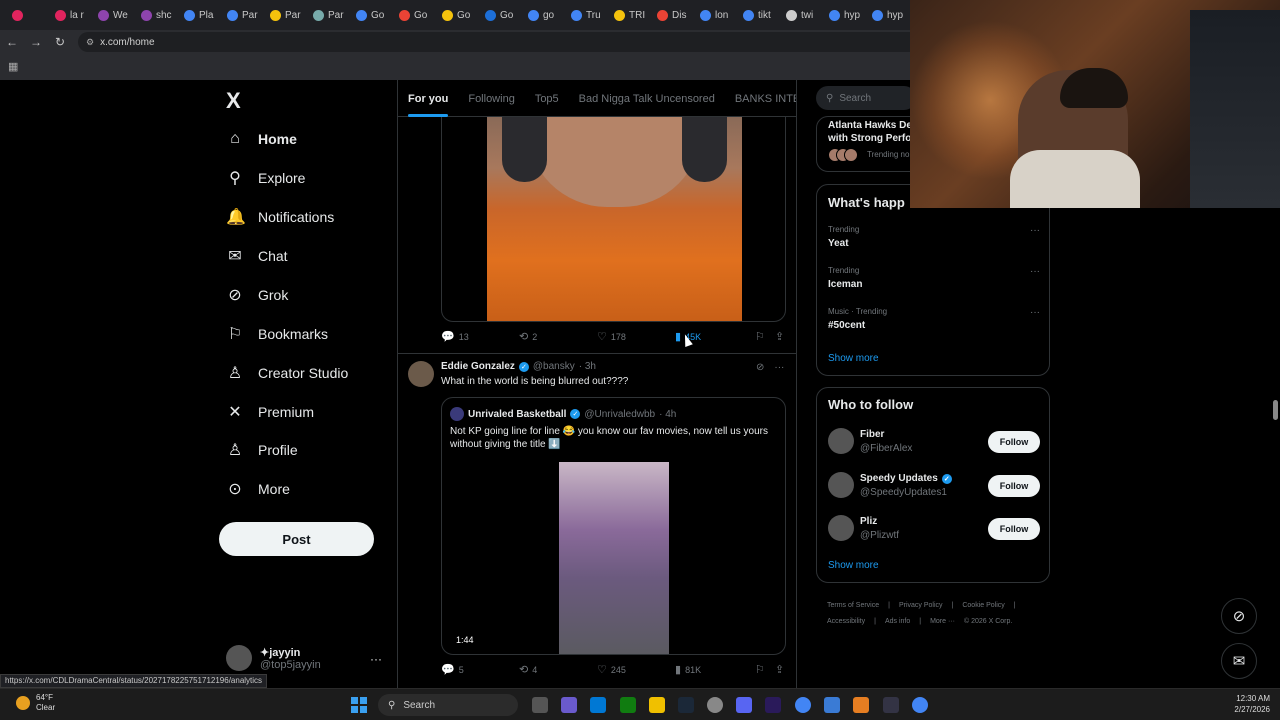 This screenshot has height=720, width=1280. What do you see at coordinates (280, 217) in the screenshot?
I see `nav-item-notifications: 🔔 Notifications` at bounding box center [280, 217].